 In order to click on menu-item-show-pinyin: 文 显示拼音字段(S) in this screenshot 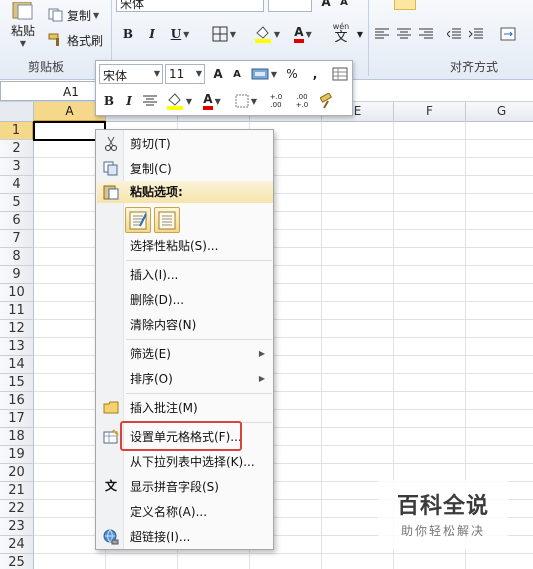, I will do `click(185, 487)`.